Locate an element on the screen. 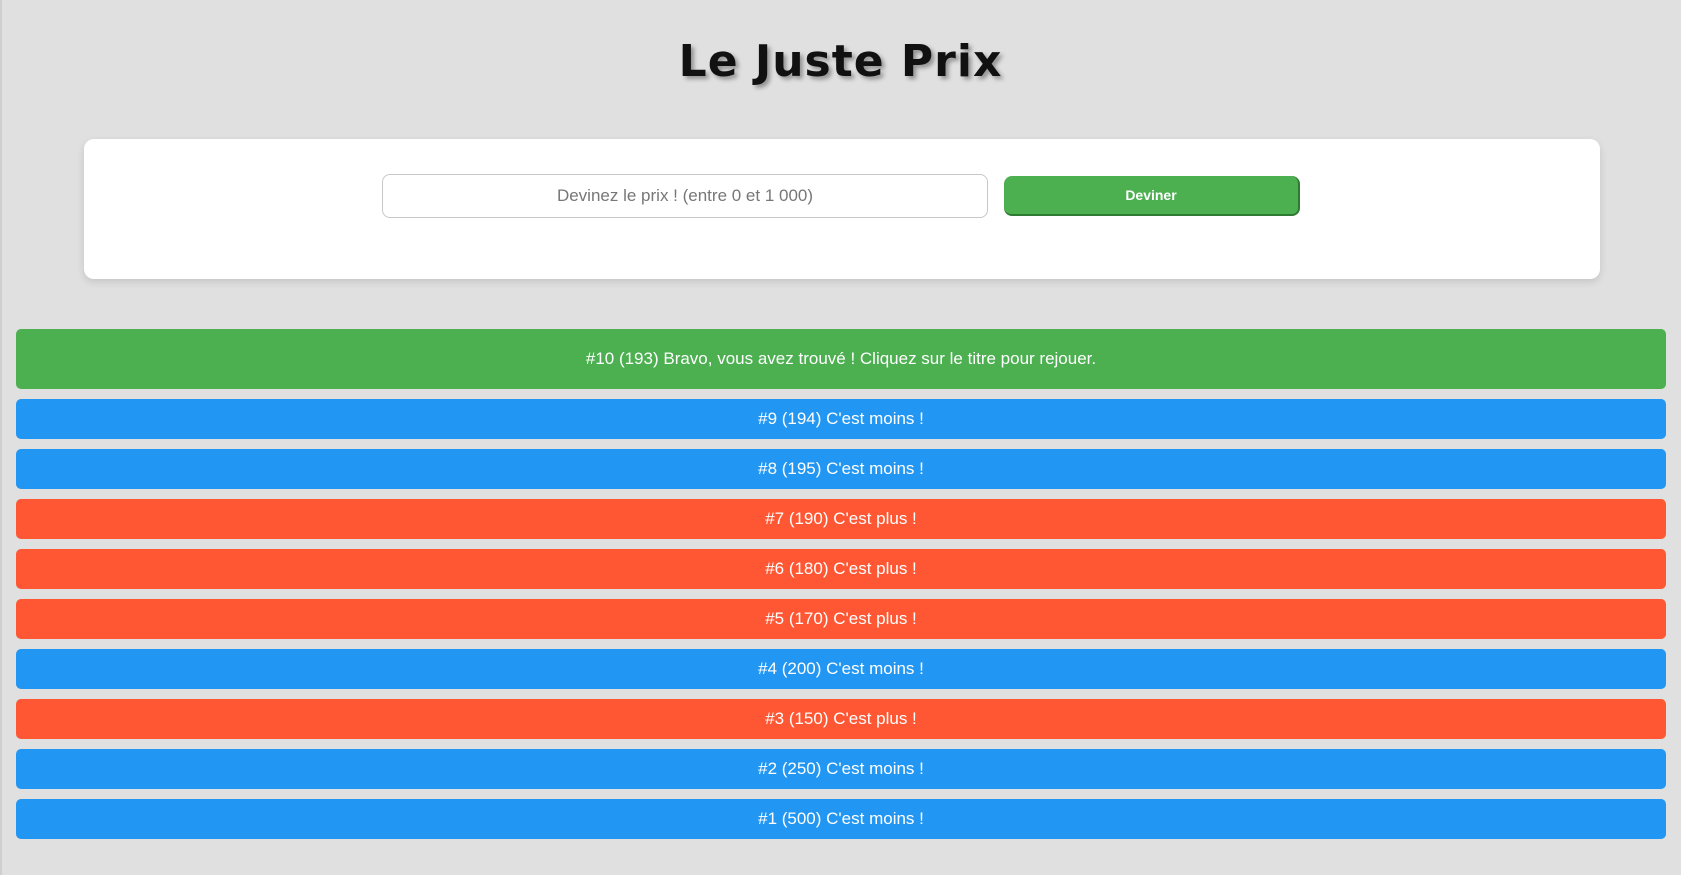 The image size is (1681, 875). result-row-less: #4 (200) C'est moins ! is located at coordinates (841, 669).